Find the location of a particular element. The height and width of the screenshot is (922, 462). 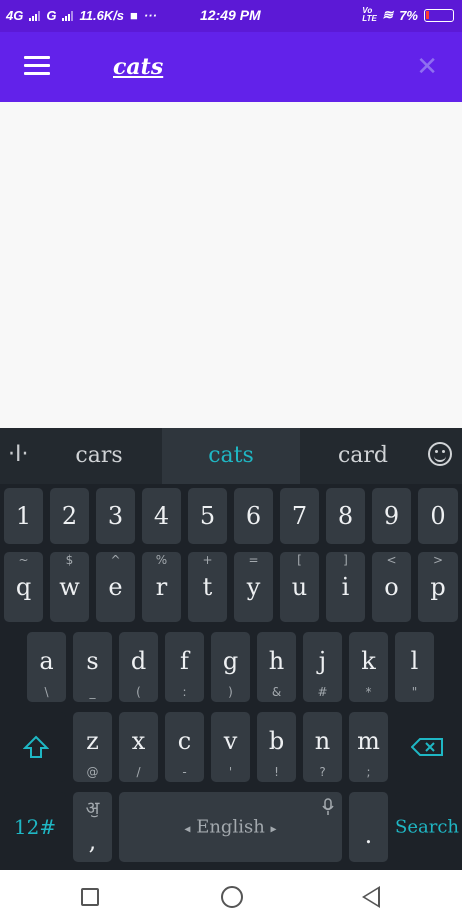

signal-icon is located at coordinates (35, 15).